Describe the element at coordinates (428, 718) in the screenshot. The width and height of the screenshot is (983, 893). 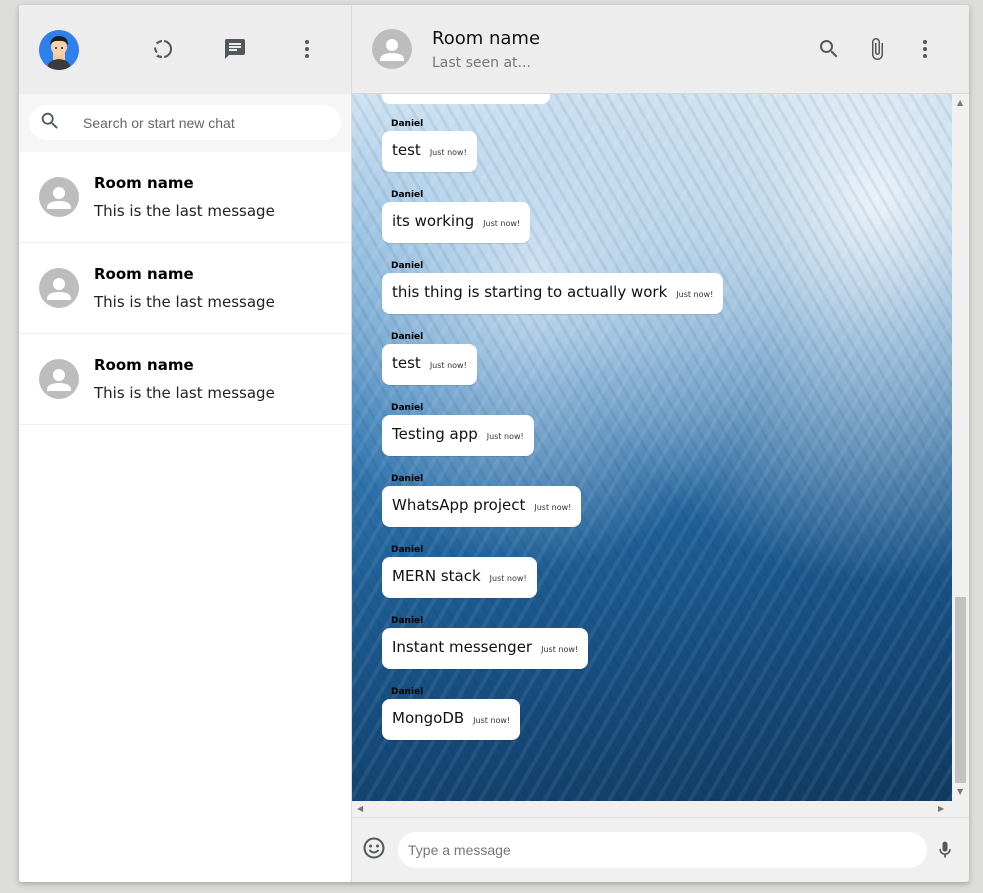
I see `message-text: MongoDB` at that location.